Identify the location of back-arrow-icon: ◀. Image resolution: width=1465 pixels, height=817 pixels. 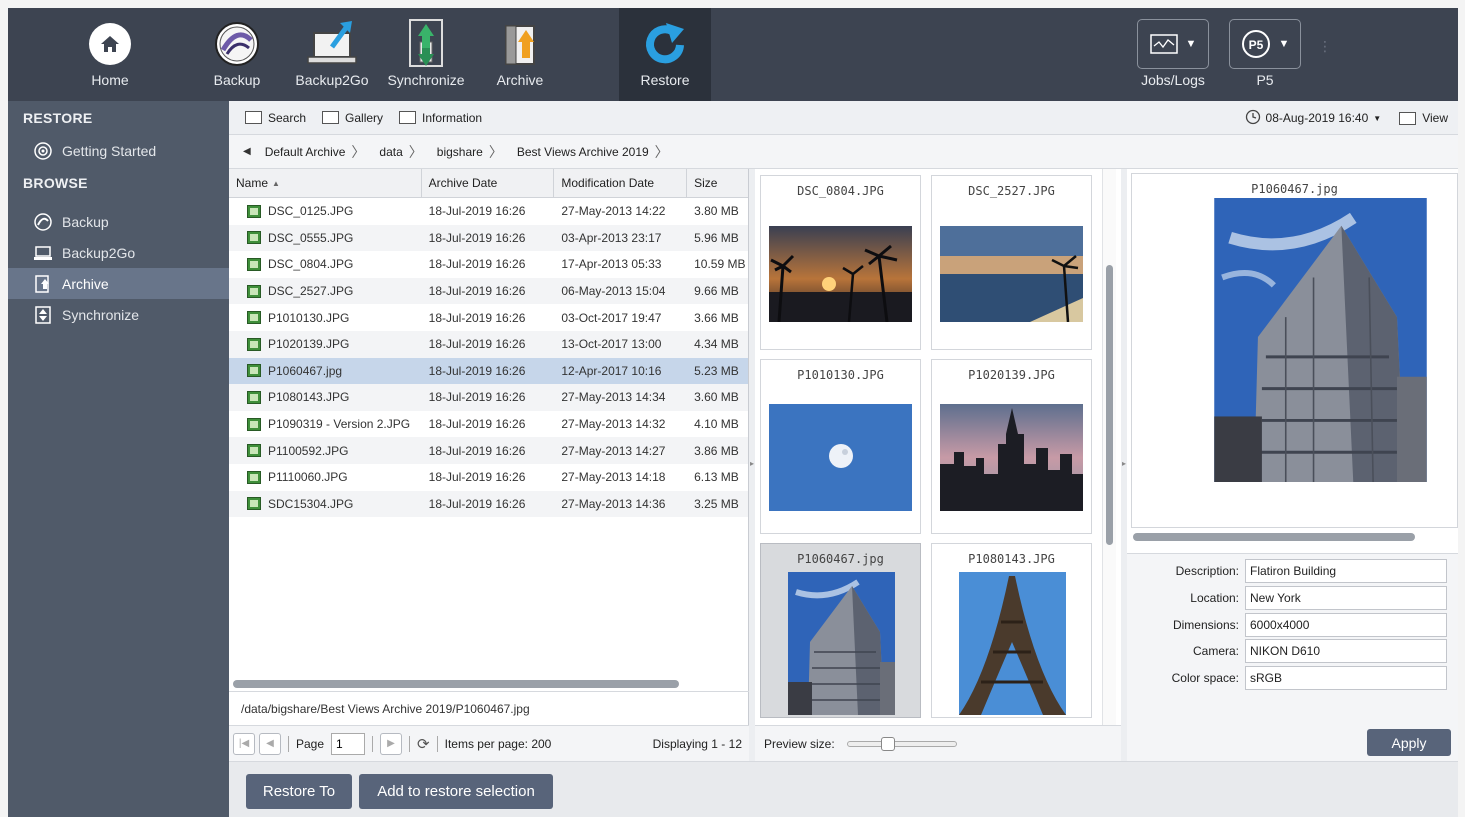
(247, 151).